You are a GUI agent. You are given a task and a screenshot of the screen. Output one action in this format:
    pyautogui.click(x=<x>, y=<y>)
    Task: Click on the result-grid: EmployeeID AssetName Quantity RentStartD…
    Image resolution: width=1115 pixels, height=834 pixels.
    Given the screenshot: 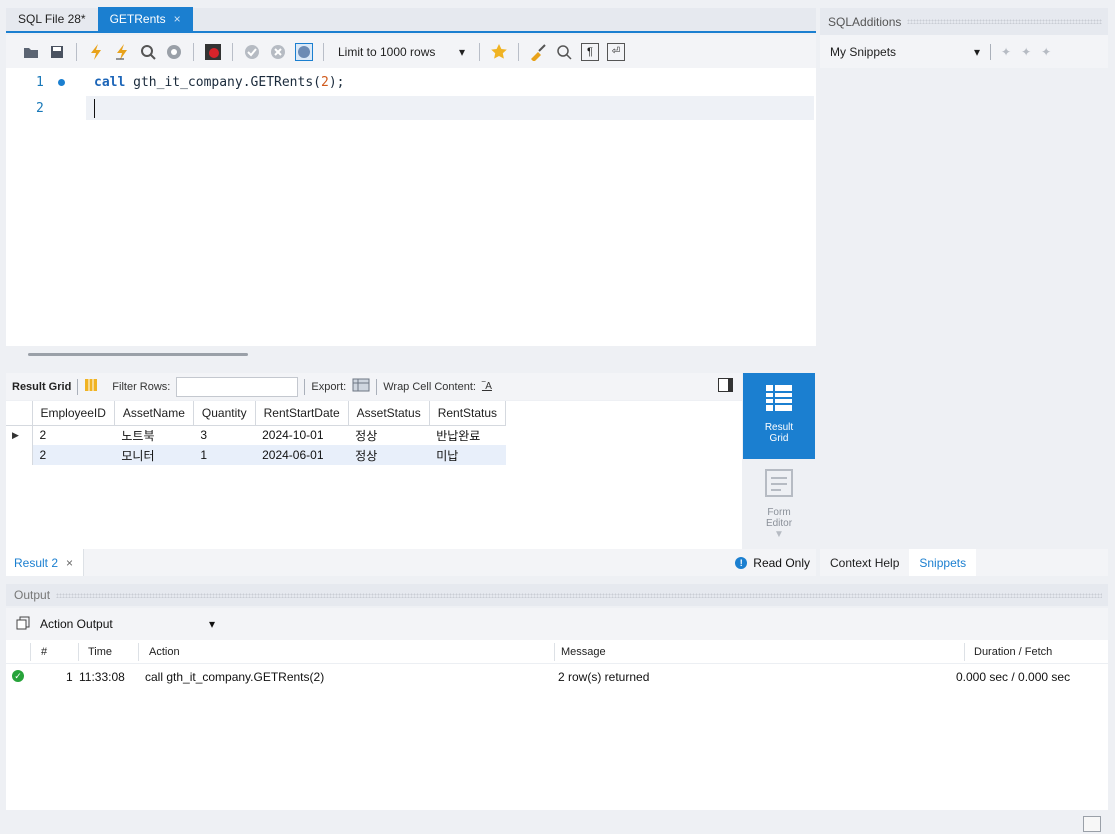 What is the action you would take?
    pyautogui.click(x=374, y=475)
    